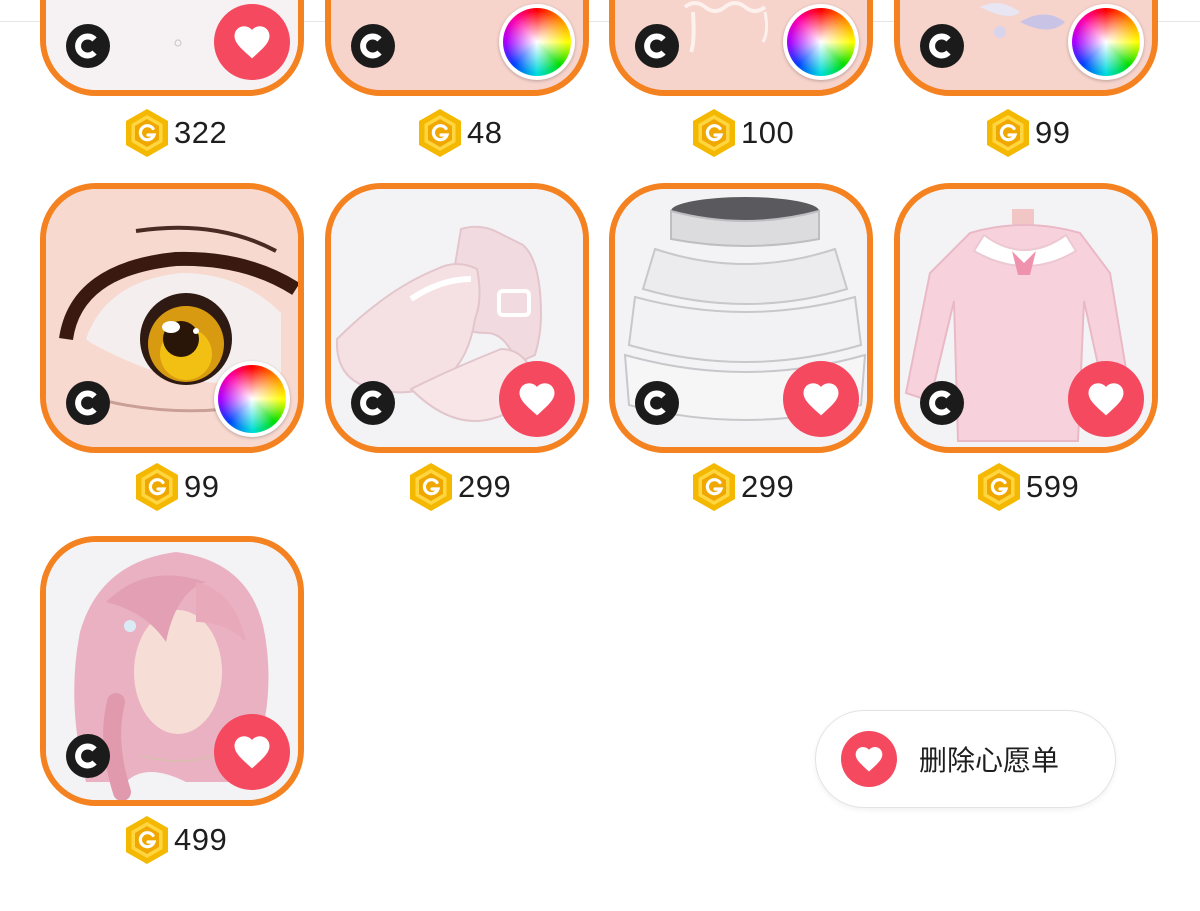 The width and height of the screenshot is (1200, 911). I want to click on price-value: 100, so click(768, 132).